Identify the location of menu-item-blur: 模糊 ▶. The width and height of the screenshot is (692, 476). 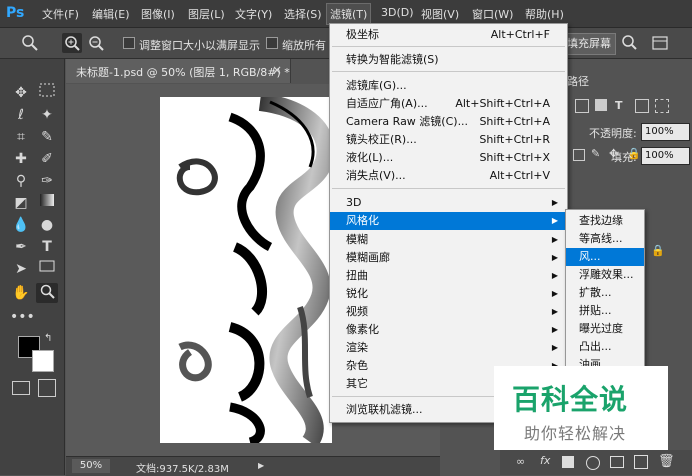
(448, 240).